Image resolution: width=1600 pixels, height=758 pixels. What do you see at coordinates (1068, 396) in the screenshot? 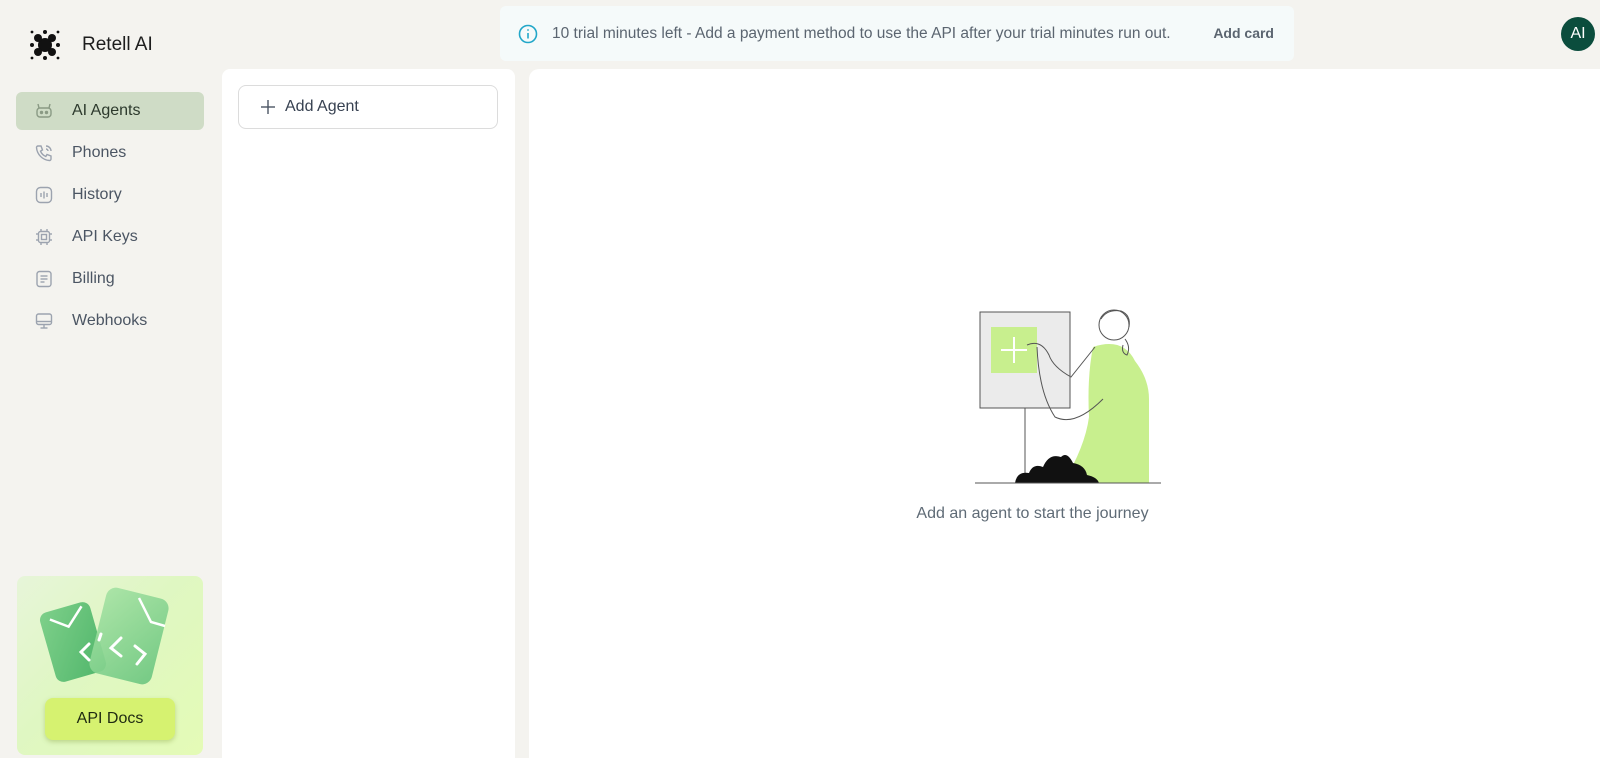
I see `empty-state-illustration` at bounding box center [1068, 396].